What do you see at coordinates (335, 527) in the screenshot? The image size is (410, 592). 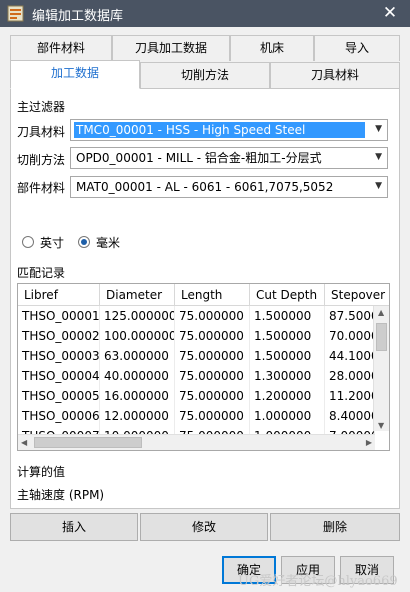 I see `delete-button: 删除` at bounding box center [335, 527].